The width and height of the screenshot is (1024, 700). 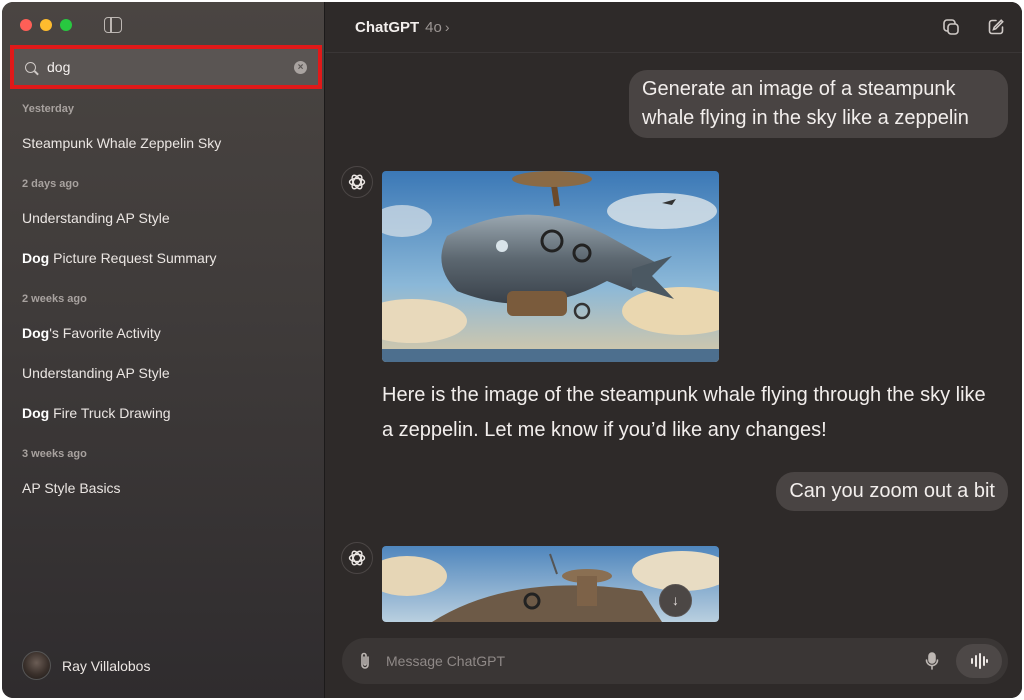 I want to click on conversation-item: AP Style Basics, so click(x=163, y=488).